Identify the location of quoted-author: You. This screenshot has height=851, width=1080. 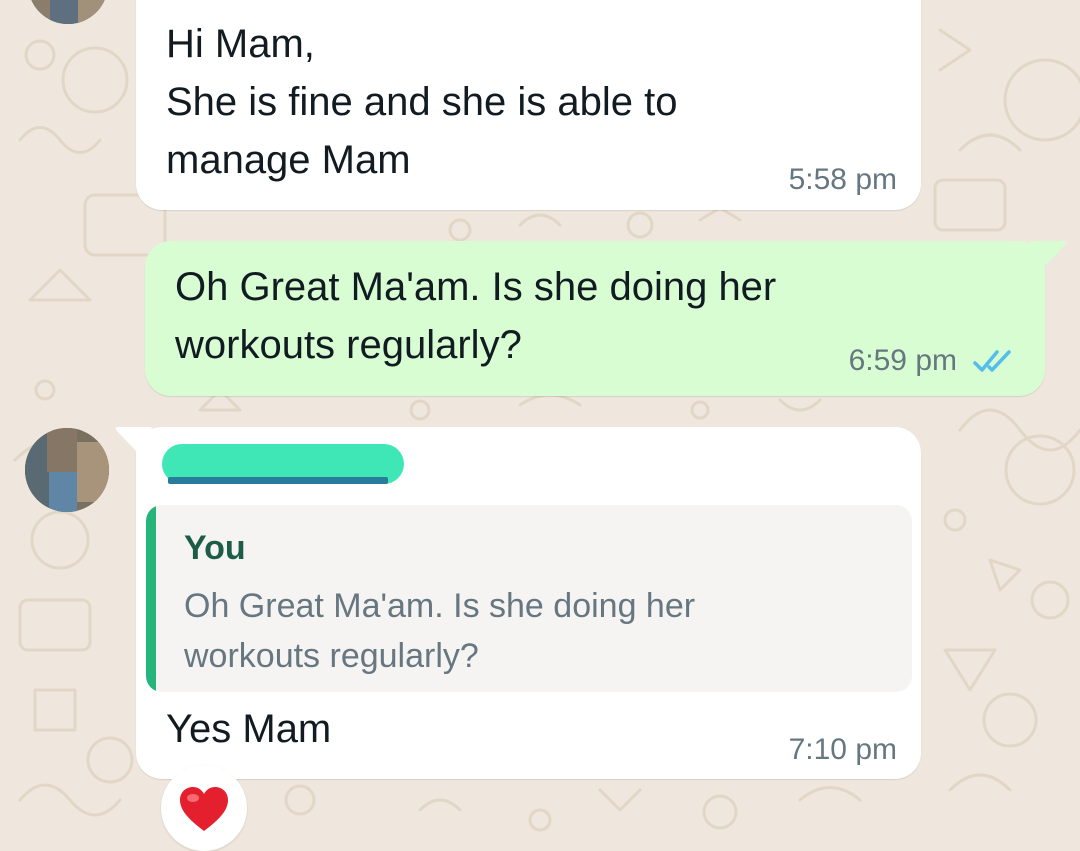
(215, 548).